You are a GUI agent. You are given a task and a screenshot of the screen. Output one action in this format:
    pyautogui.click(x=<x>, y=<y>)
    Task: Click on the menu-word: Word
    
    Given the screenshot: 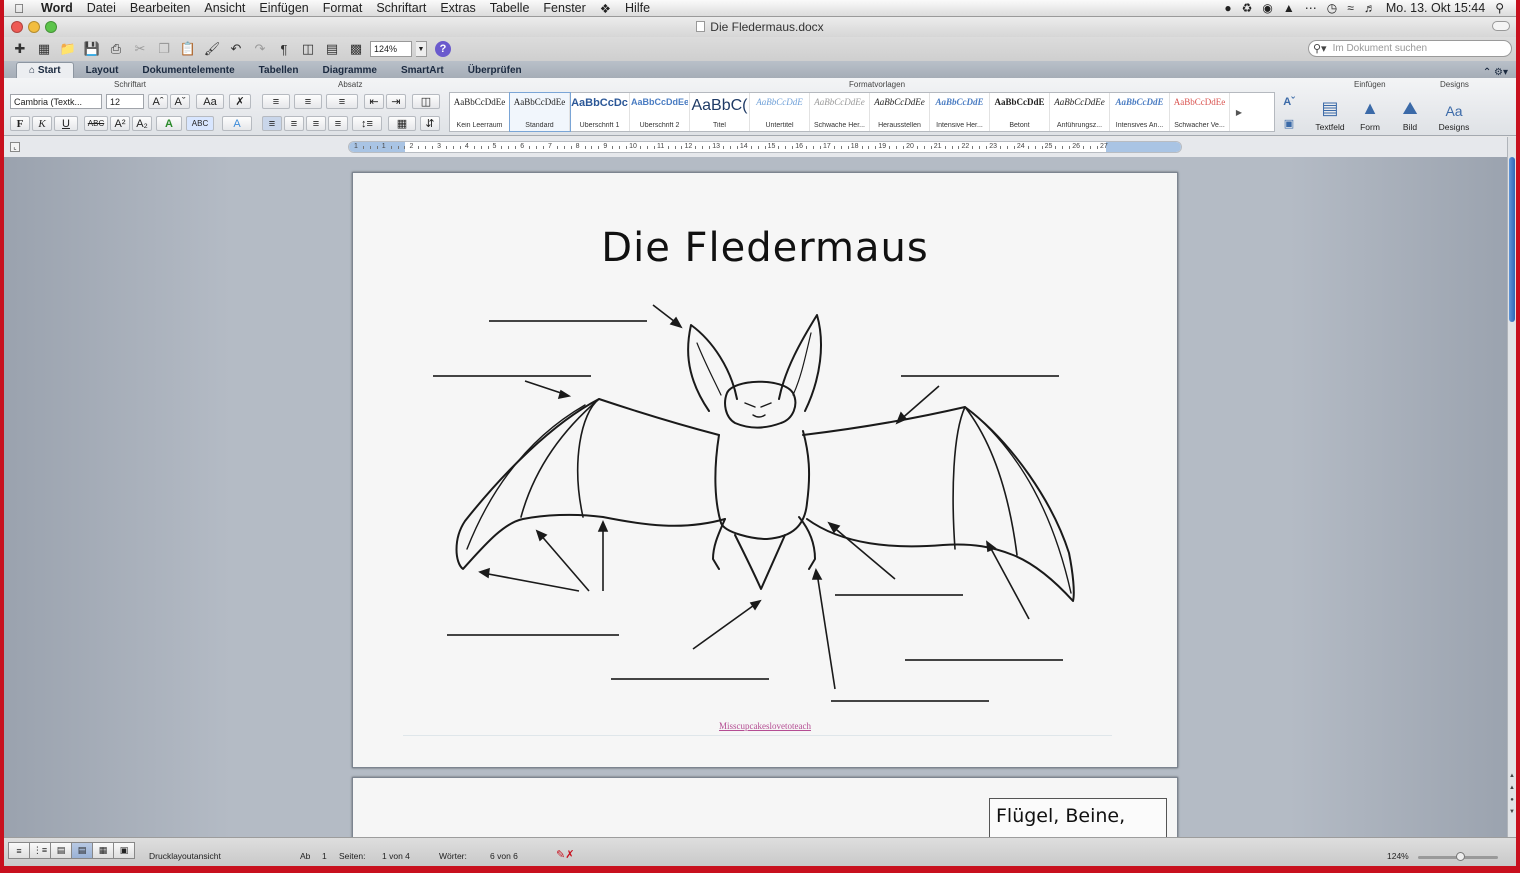 What is the action you would take?
    pyautogui.click(x=57, y=8)
    